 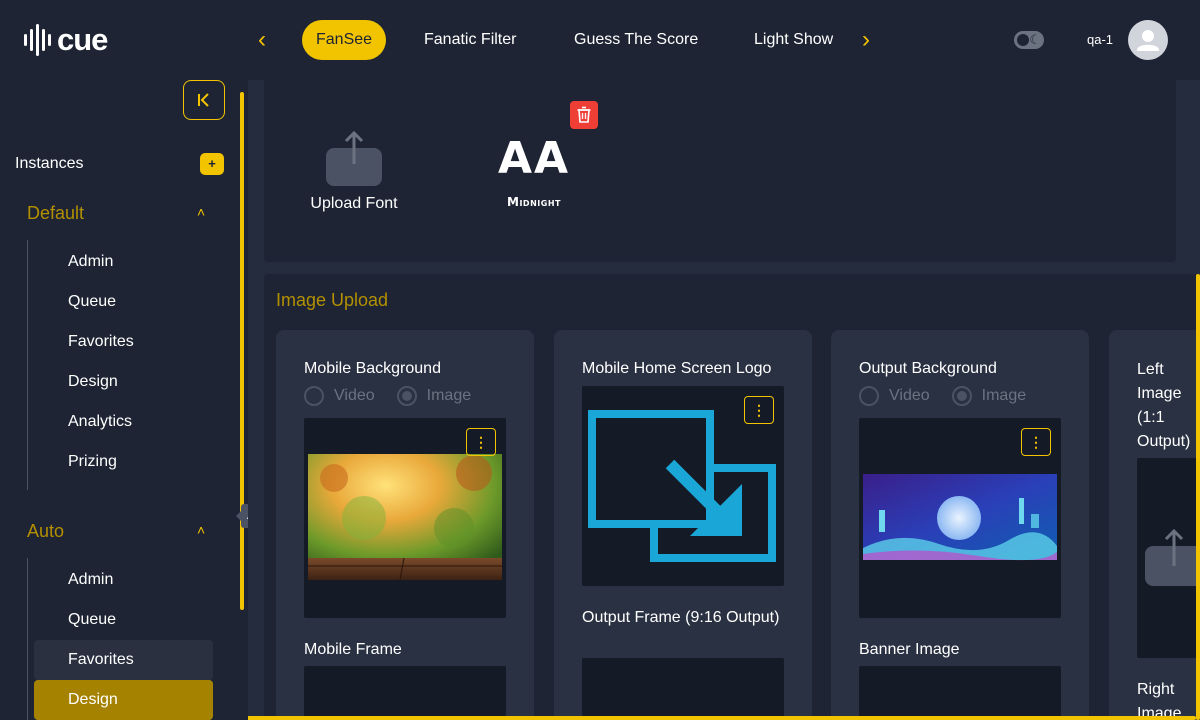 What do you see at coordinates (123, 462) in the screenshot?
I see `sidebar-item-default-prizing: Prizing` at bounding box center [123, 462].